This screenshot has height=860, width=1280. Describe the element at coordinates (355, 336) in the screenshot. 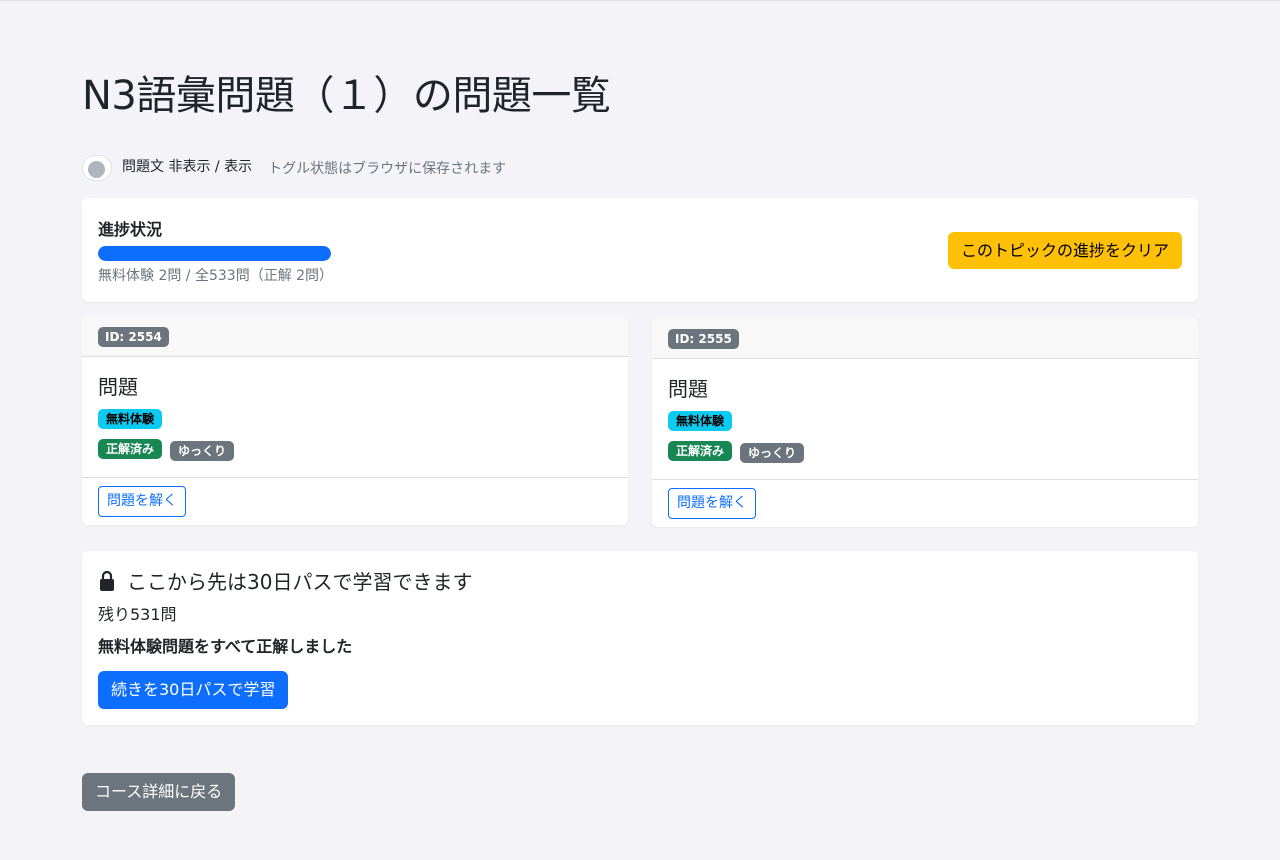

I see `question-card-header: ID: 2554` at that location.